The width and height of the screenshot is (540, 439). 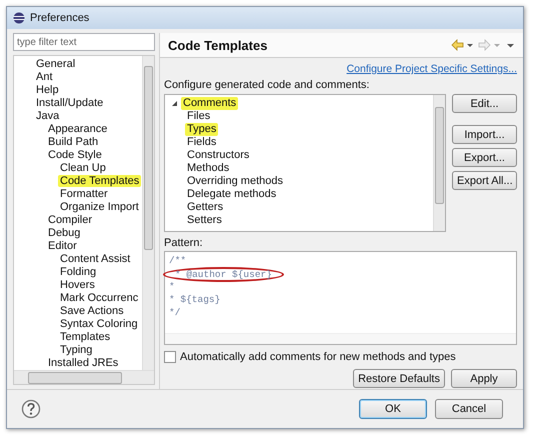 What do you see at coordinates (340, 298) in the screenshot?
I see `pattern-editor: /** * @author ${user} * * ${tags} */` at bounding box center [340, 298].